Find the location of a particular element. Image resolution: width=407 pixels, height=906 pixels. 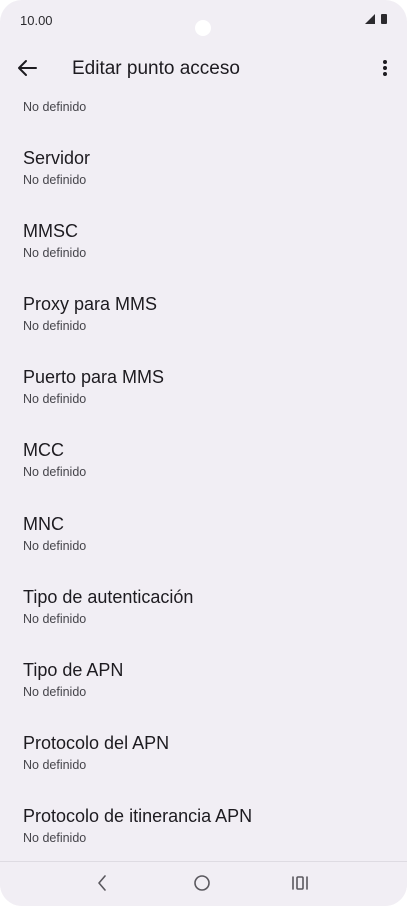

status-bar: 10.00 is located at coordinates (203, 20).